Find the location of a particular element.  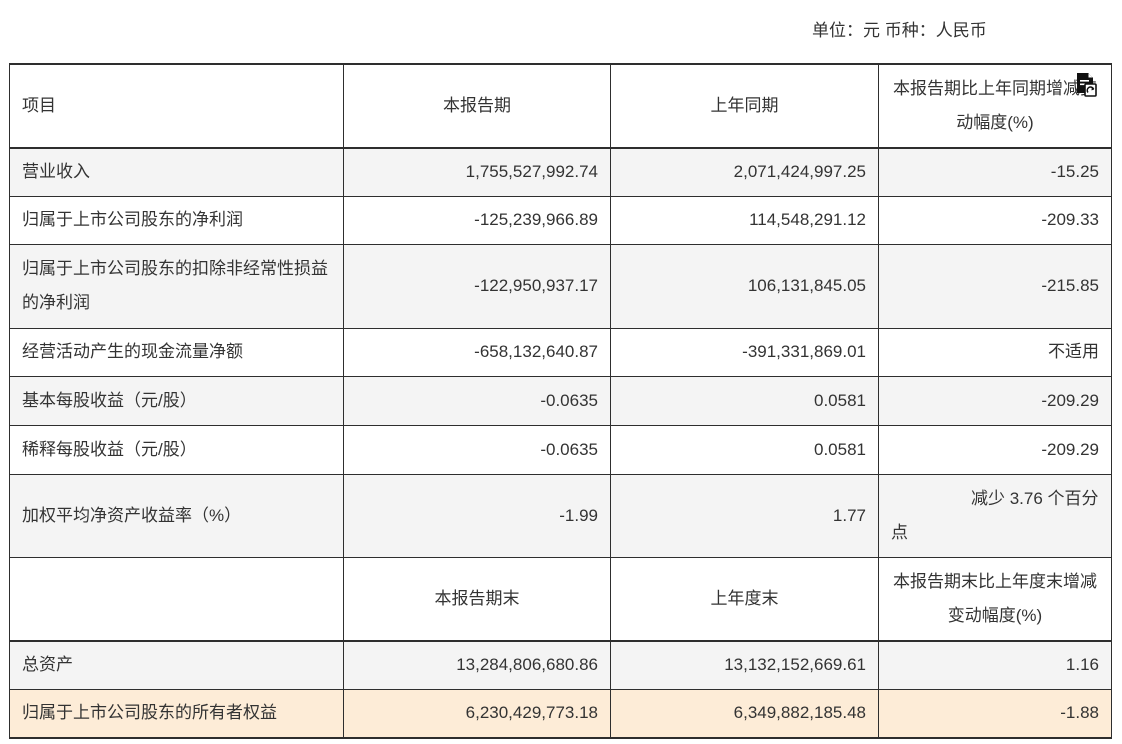

current-period-value: -1.99 is located at coordinates (477, 515).